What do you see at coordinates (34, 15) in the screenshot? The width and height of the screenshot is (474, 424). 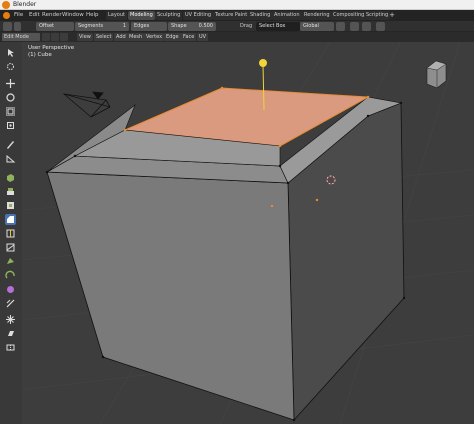 I see `menu-edit: Edit` at bounding box center [34, 15].